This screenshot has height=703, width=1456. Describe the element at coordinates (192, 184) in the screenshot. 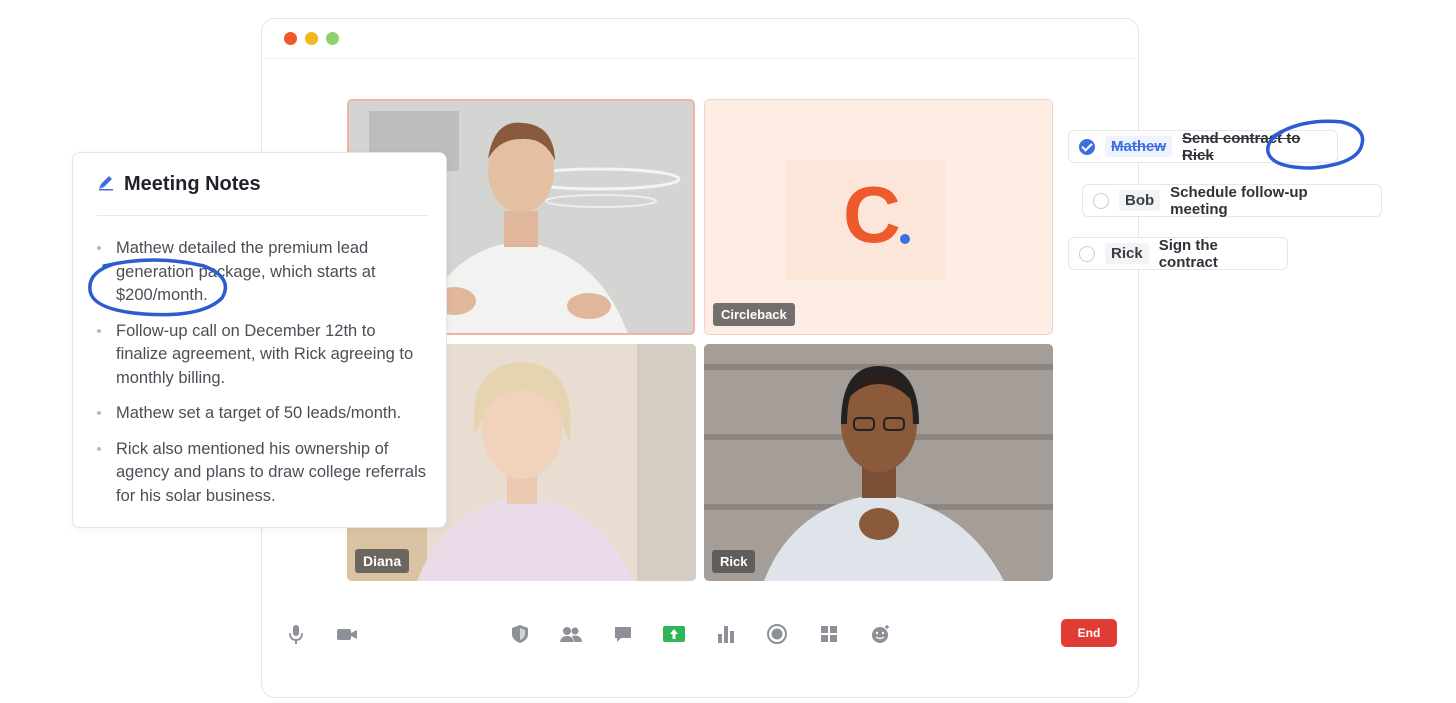

I see `notes-title: Meeting Notes` at that location.